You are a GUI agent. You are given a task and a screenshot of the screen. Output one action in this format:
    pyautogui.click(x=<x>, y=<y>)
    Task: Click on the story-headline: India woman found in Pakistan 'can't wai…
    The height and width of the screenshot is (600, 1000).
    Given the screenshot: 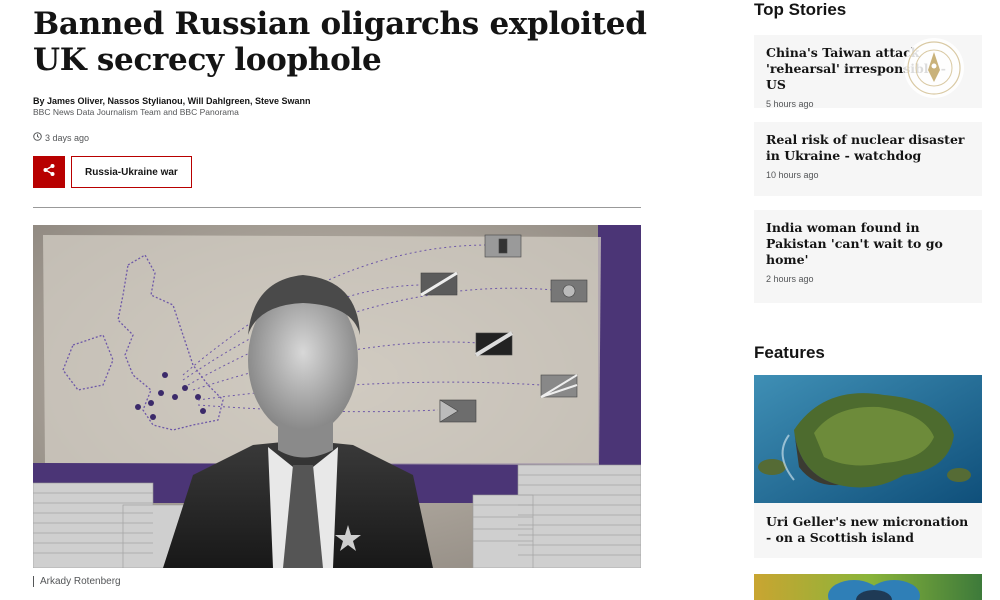 What is the action you would take?
    pyautogui.click(x=868, y=239)
    